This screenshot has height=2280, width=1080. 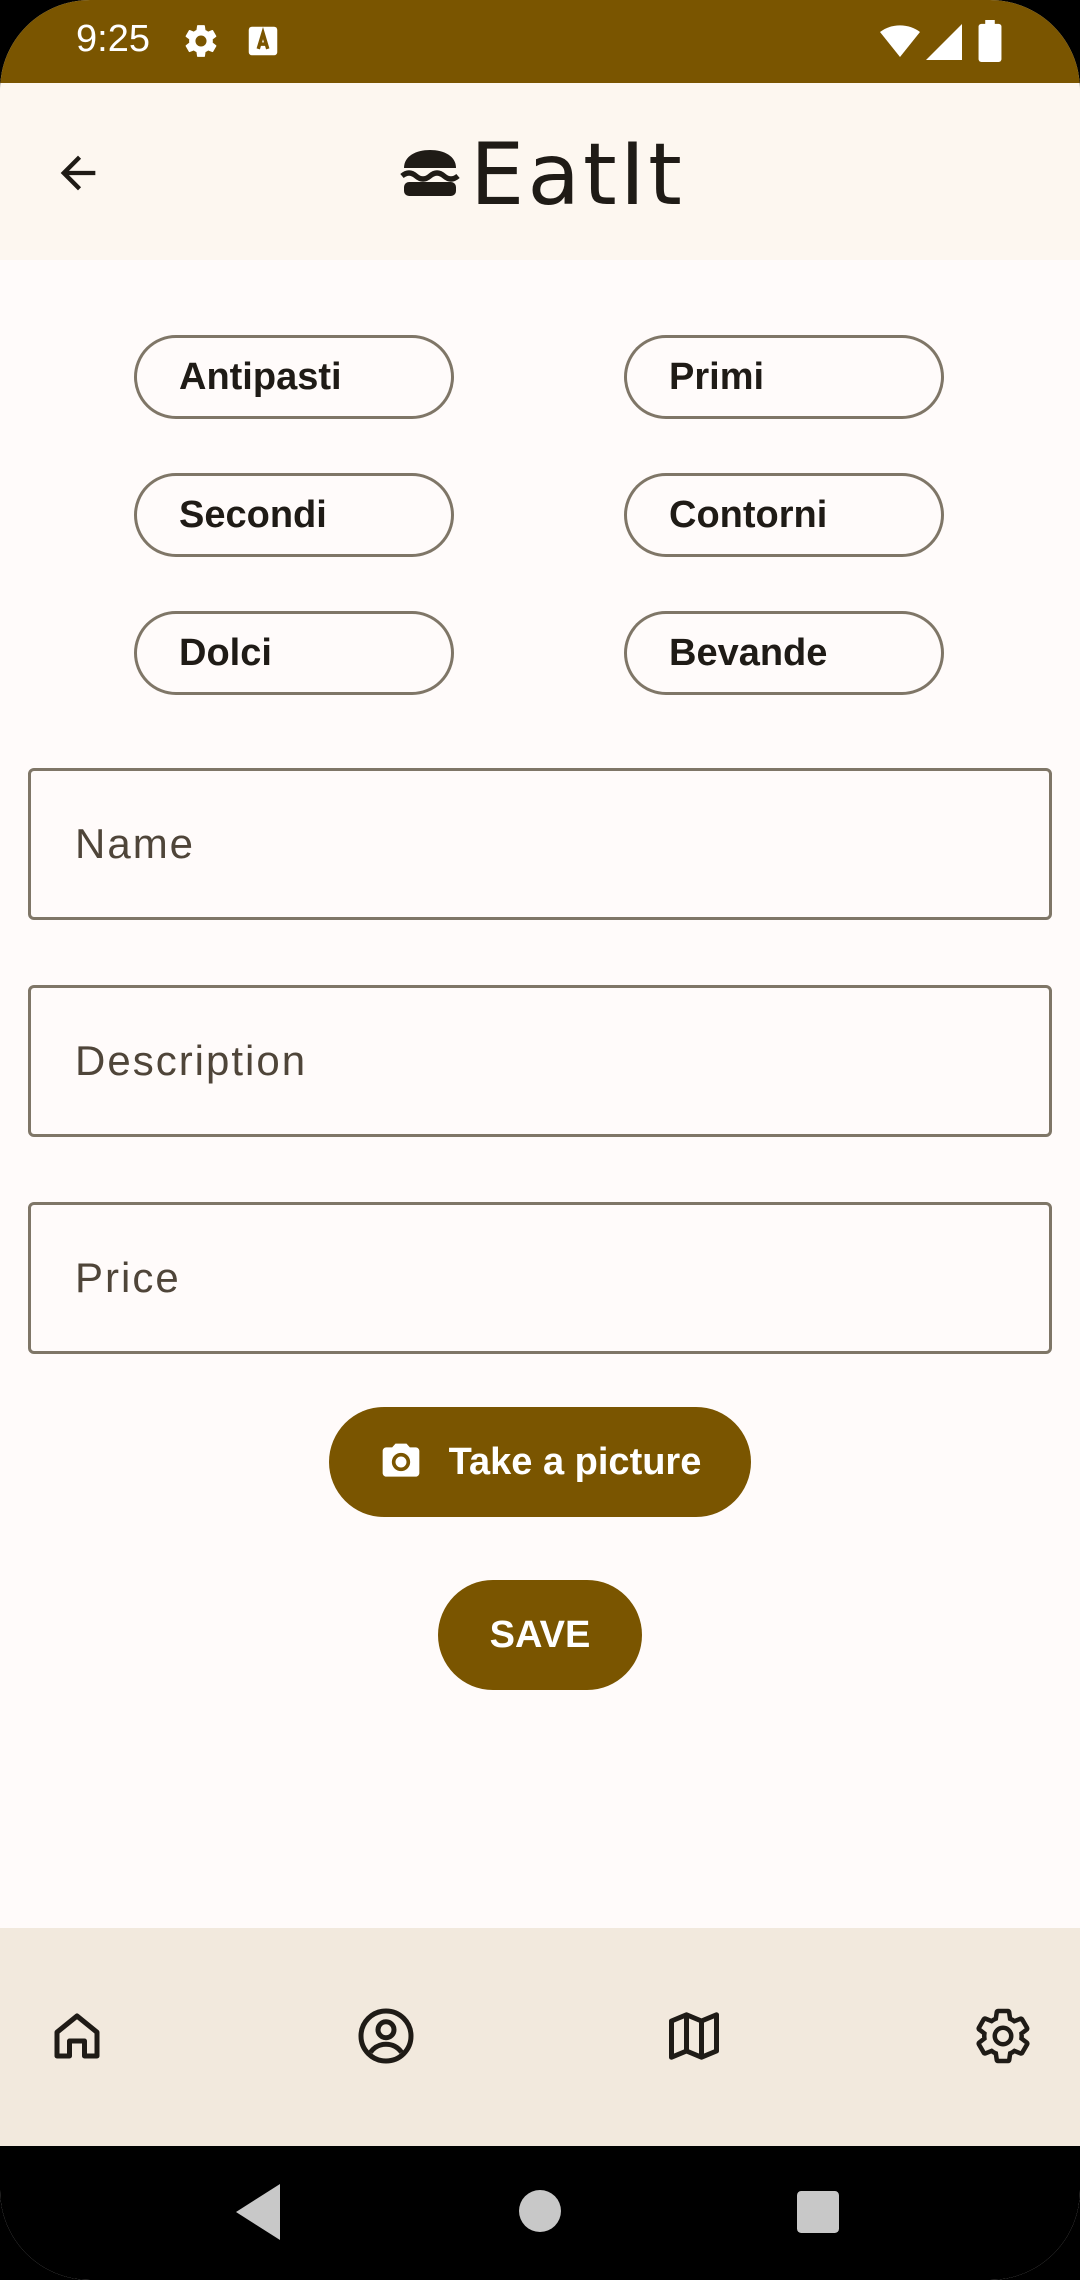 I want to click on burger-icon, so click(x=430, y=175).